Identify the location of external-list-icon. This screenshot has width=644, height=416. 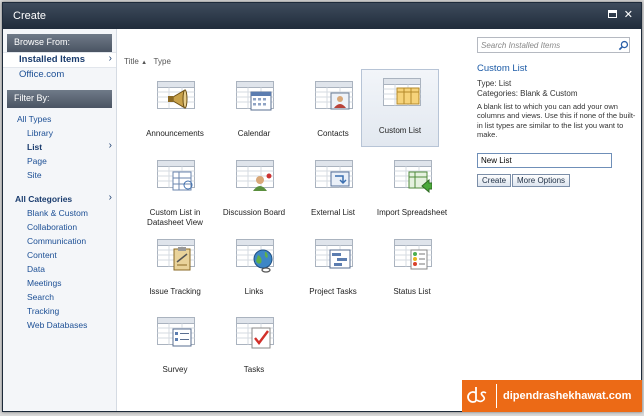
(334, 177).